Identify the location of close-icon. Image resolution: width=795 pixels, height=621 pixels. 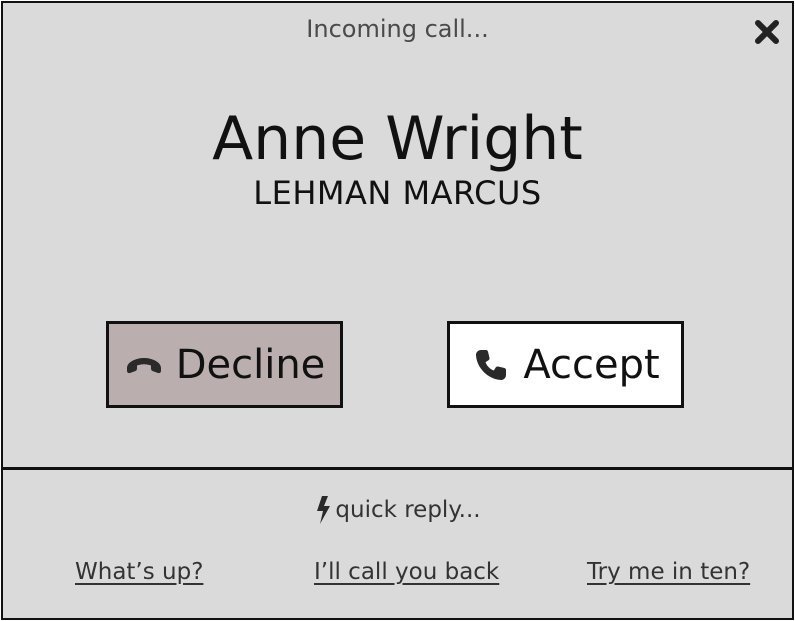
(767, 32).